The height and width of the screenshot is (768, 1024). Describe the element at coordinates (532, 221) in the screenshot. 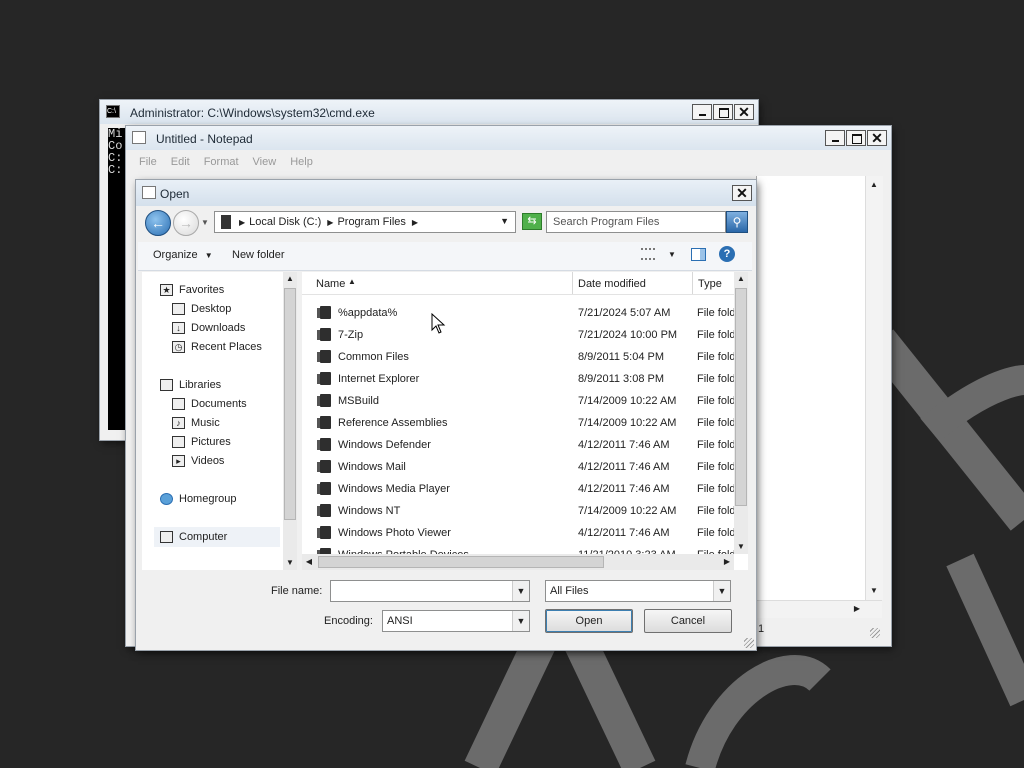

I see `refresh-button: ⇆` at that location.